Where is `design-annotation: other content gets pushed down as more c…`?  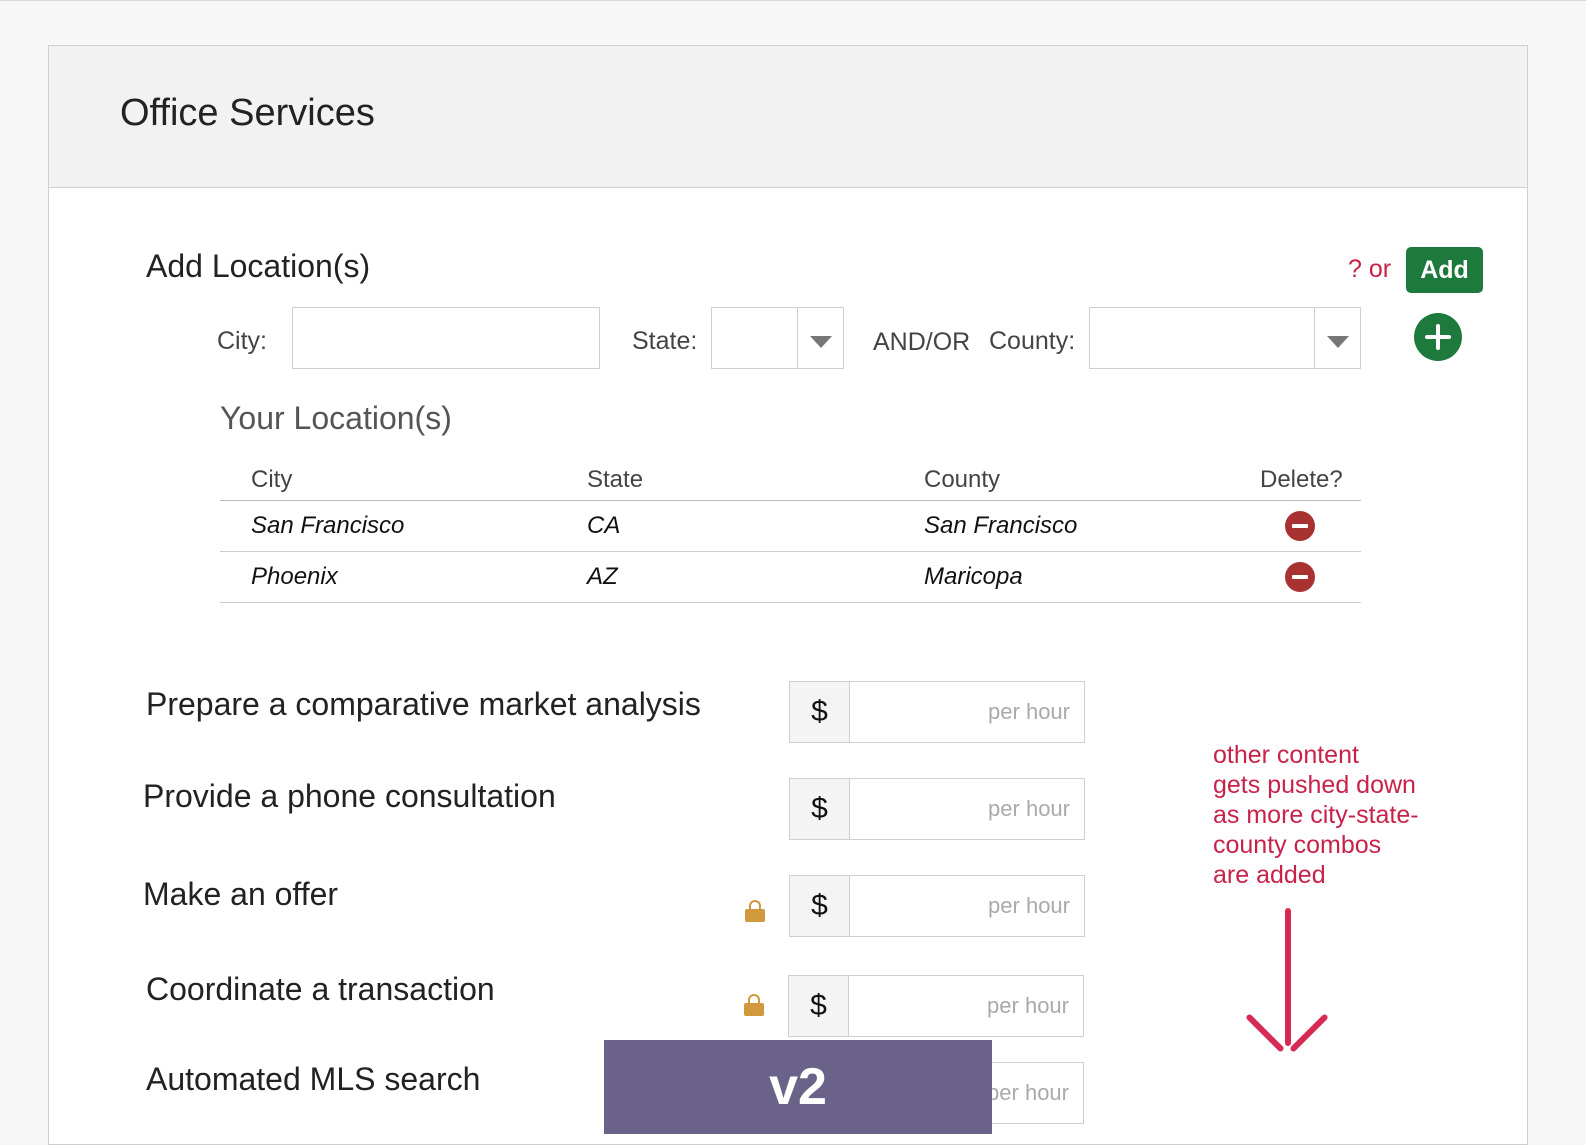
design-annotation: other content gets pushed down as more c… is located at coordinates (1333, 815).